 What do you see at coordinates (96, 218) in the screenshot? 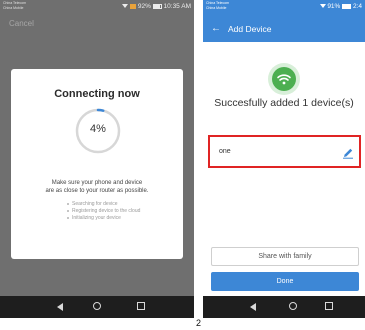
I see `step-label: Initializing your device` at bounding box center [96, 218].